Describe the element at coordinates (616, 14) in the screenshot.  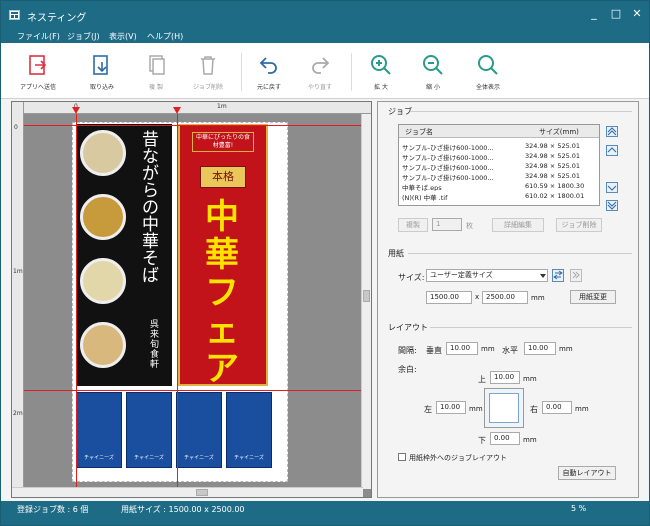
I see `maximize-button: □` at that location.